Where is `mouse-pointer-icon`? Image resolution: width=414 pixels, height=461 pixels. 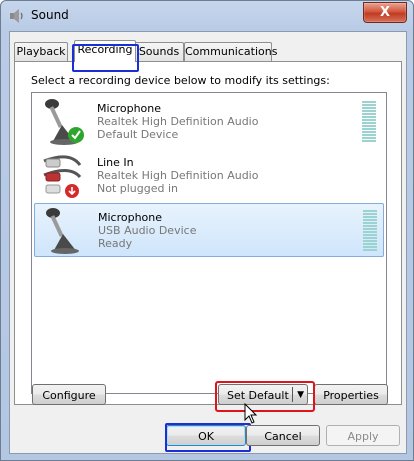
mouse-pointer-icon is located at coordinates (251, 413).